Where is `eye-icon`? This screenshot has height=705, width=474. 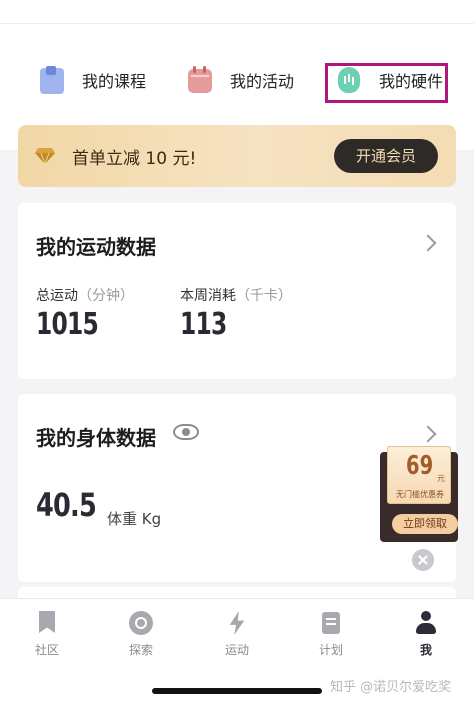 eye-icon is located at coordinates (186, 432).